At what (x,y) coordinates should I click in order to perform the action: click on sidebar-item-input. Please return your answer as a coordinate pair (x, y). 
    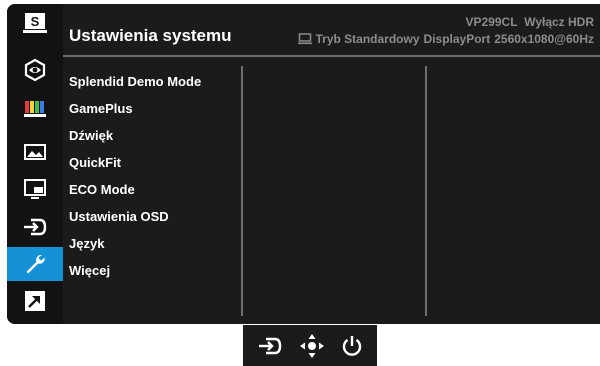
    Looking at the image, I should click on (35, 227).